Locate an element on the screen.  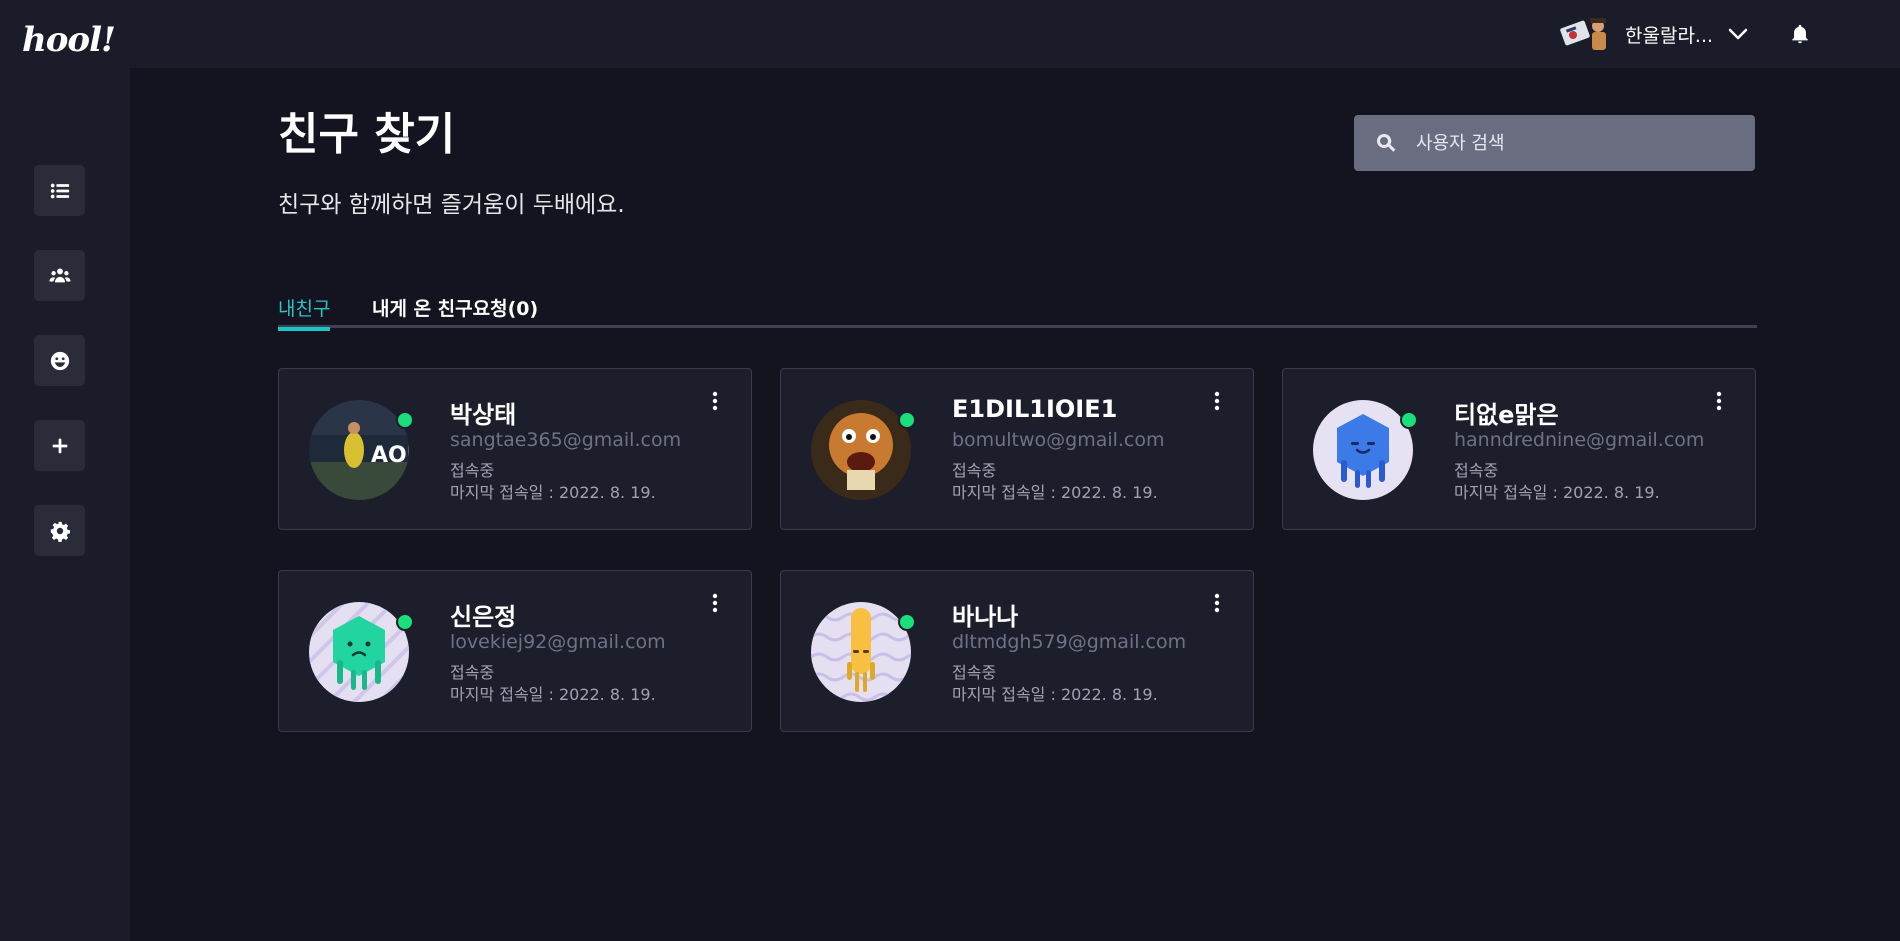
search-input is located at coordinates (1576, 143).